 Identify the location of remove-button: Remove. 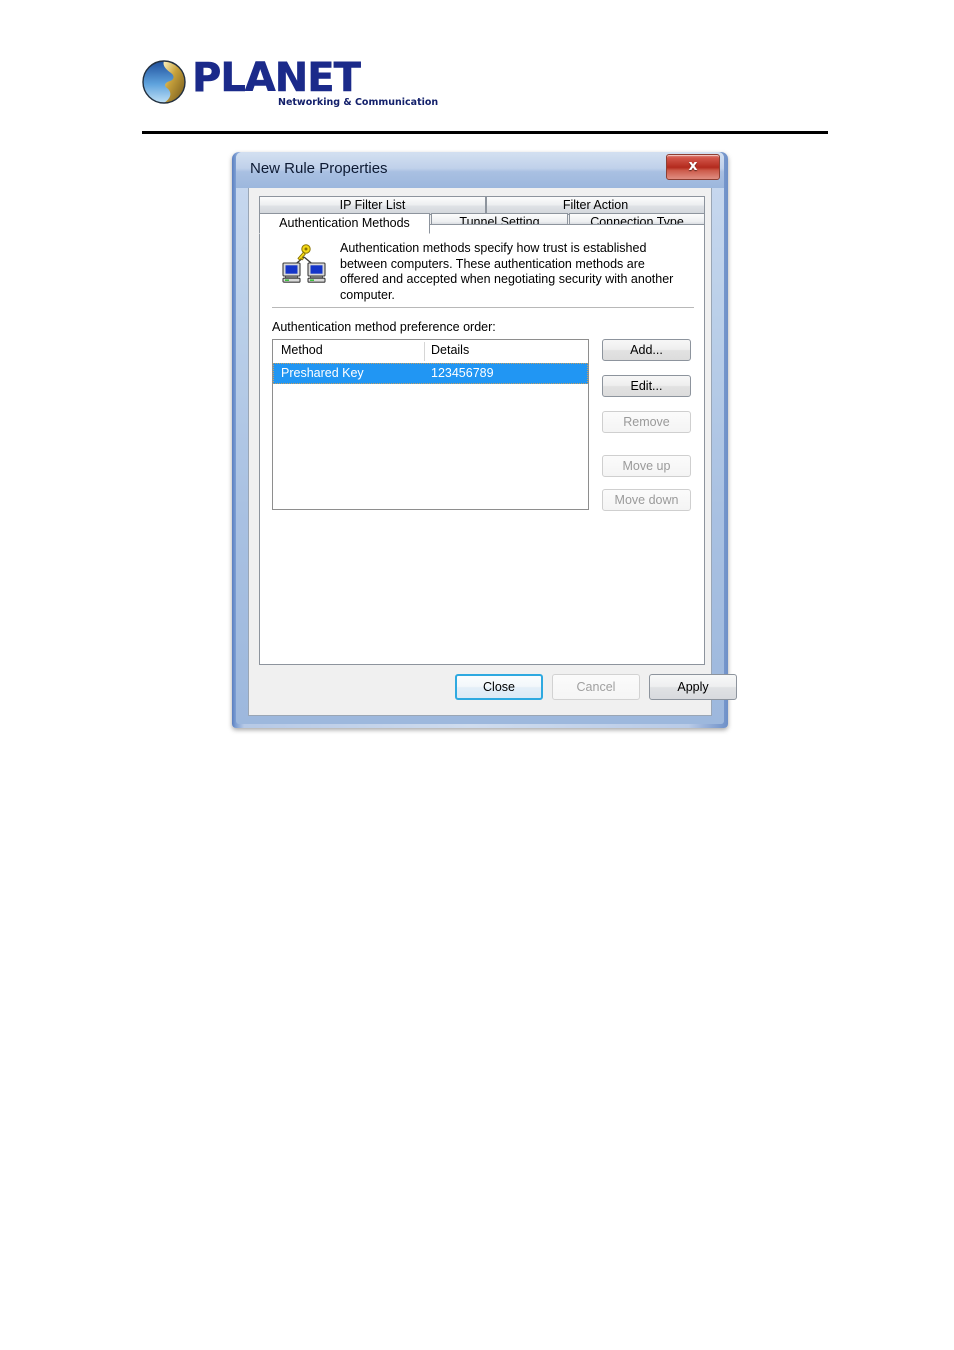
(646, 422).